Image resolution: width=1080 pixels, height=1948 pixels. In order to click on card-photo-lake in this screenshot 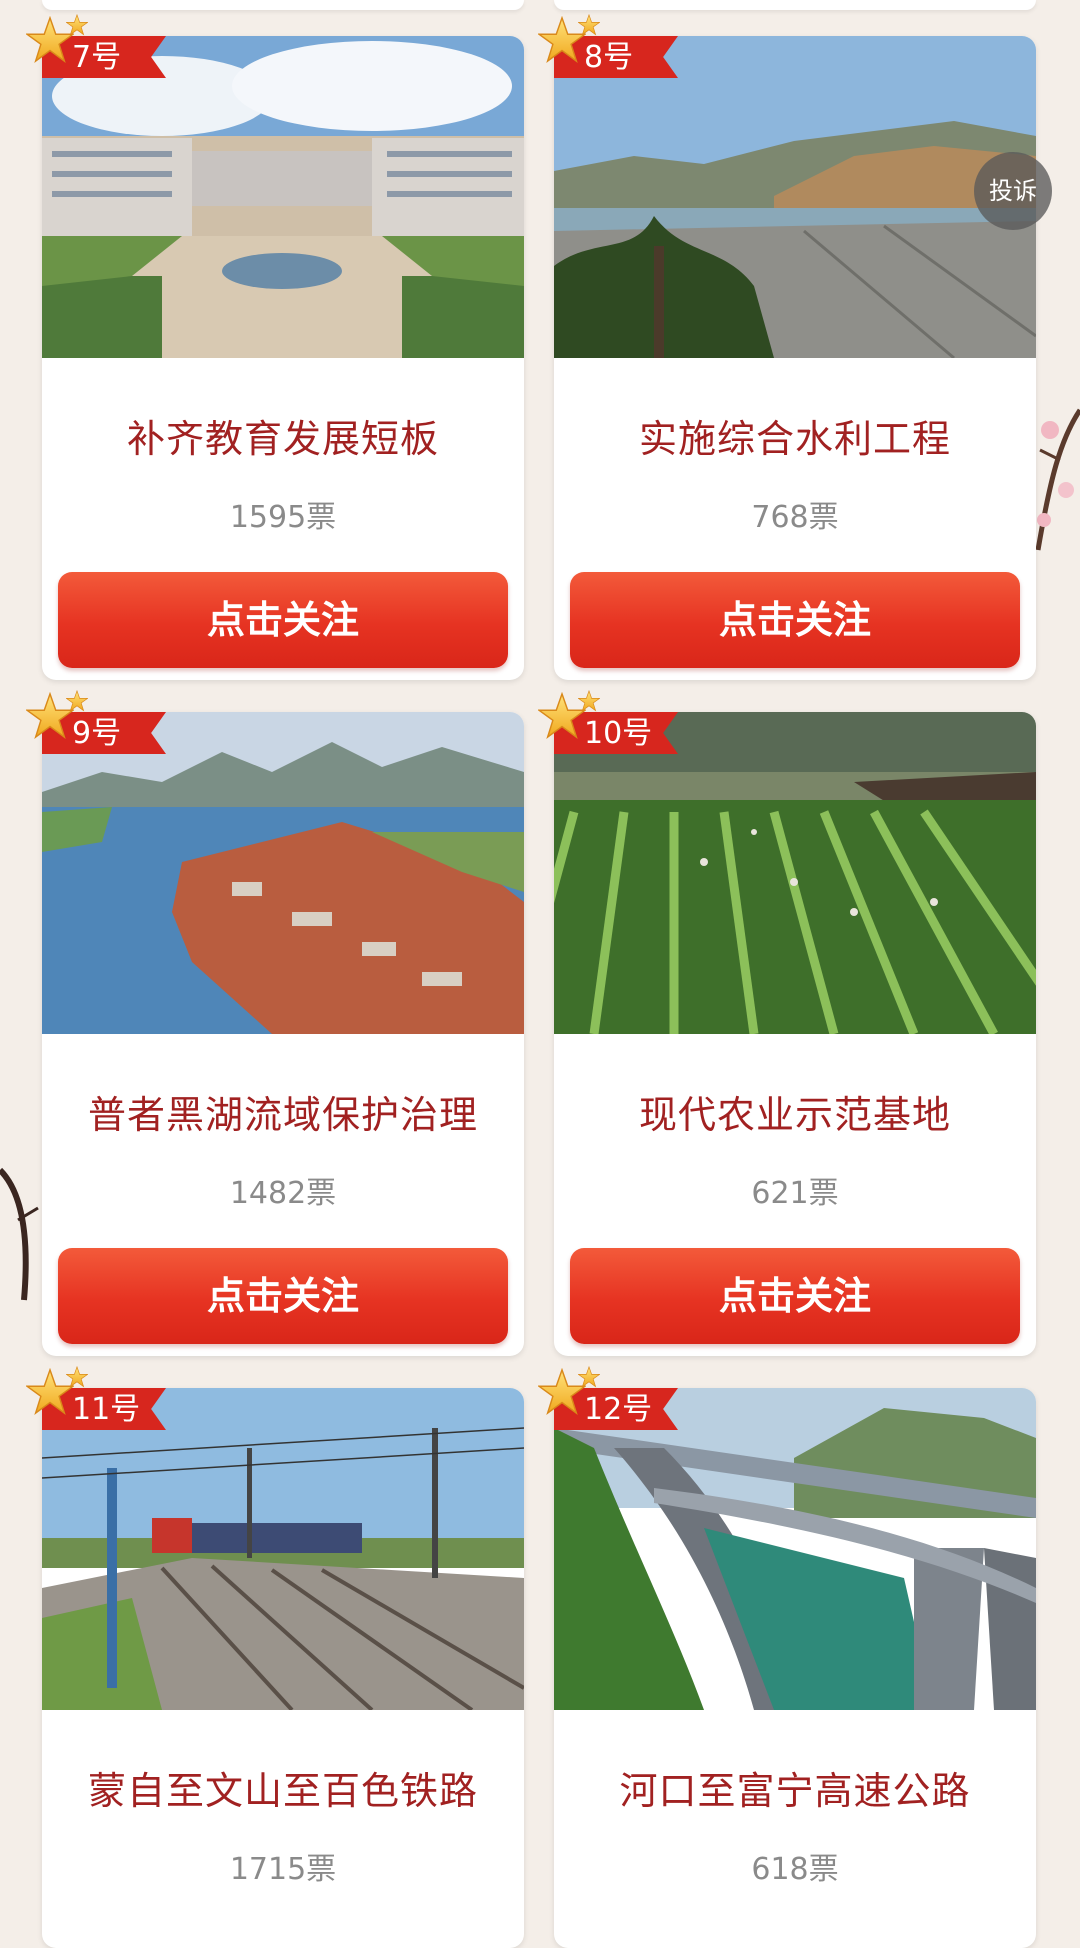, I will do `click(283, 873)`.